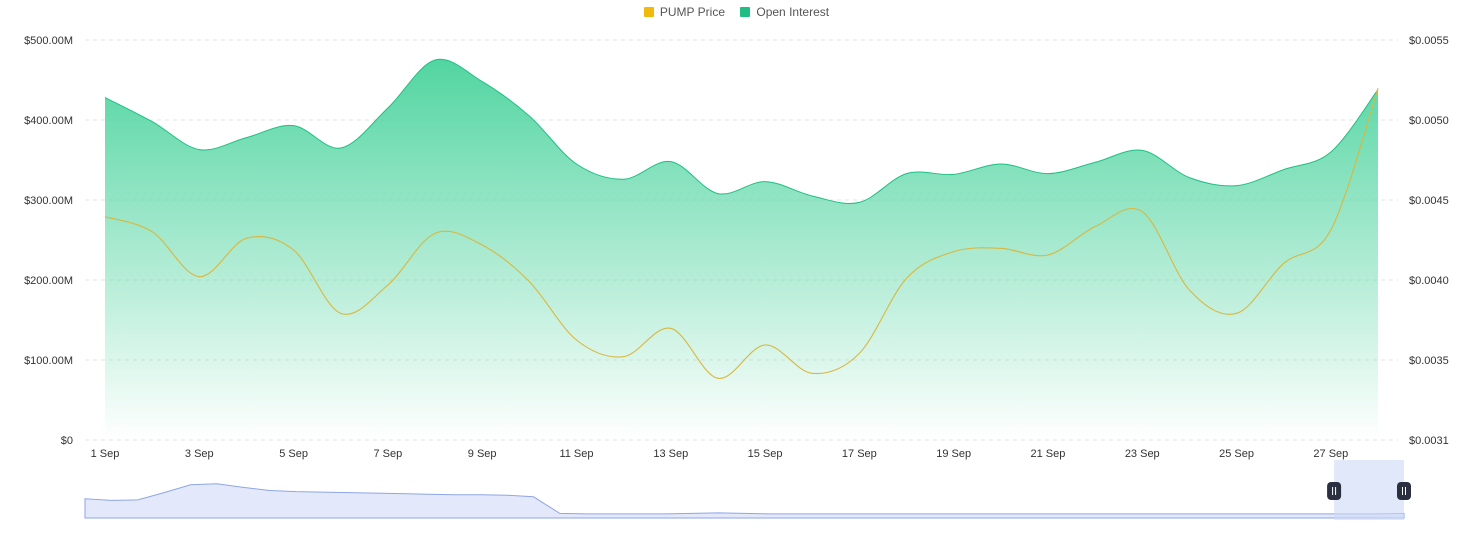 The height and width of the screenshot is (550, 1473). I want to click on x-tick-label: 13 Sep, so click(670, 454).